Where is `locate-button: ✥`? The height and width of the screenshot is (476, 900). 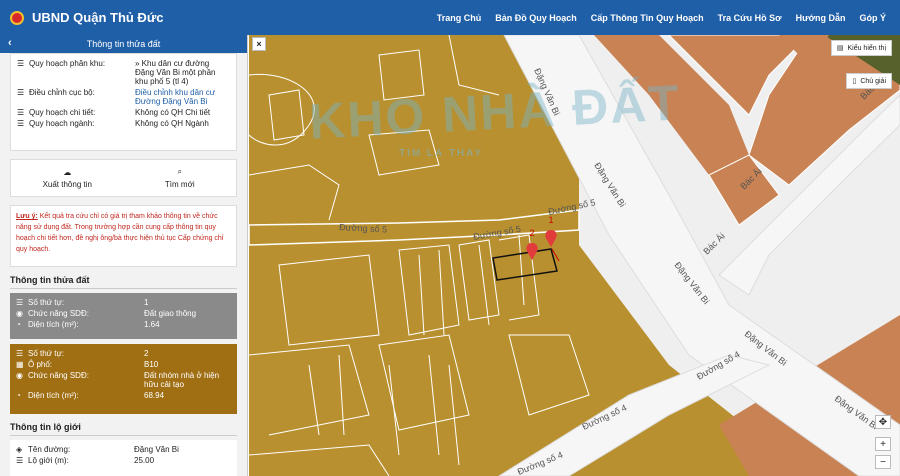 locate-button: ✥ is located at coordinates (883, 422).